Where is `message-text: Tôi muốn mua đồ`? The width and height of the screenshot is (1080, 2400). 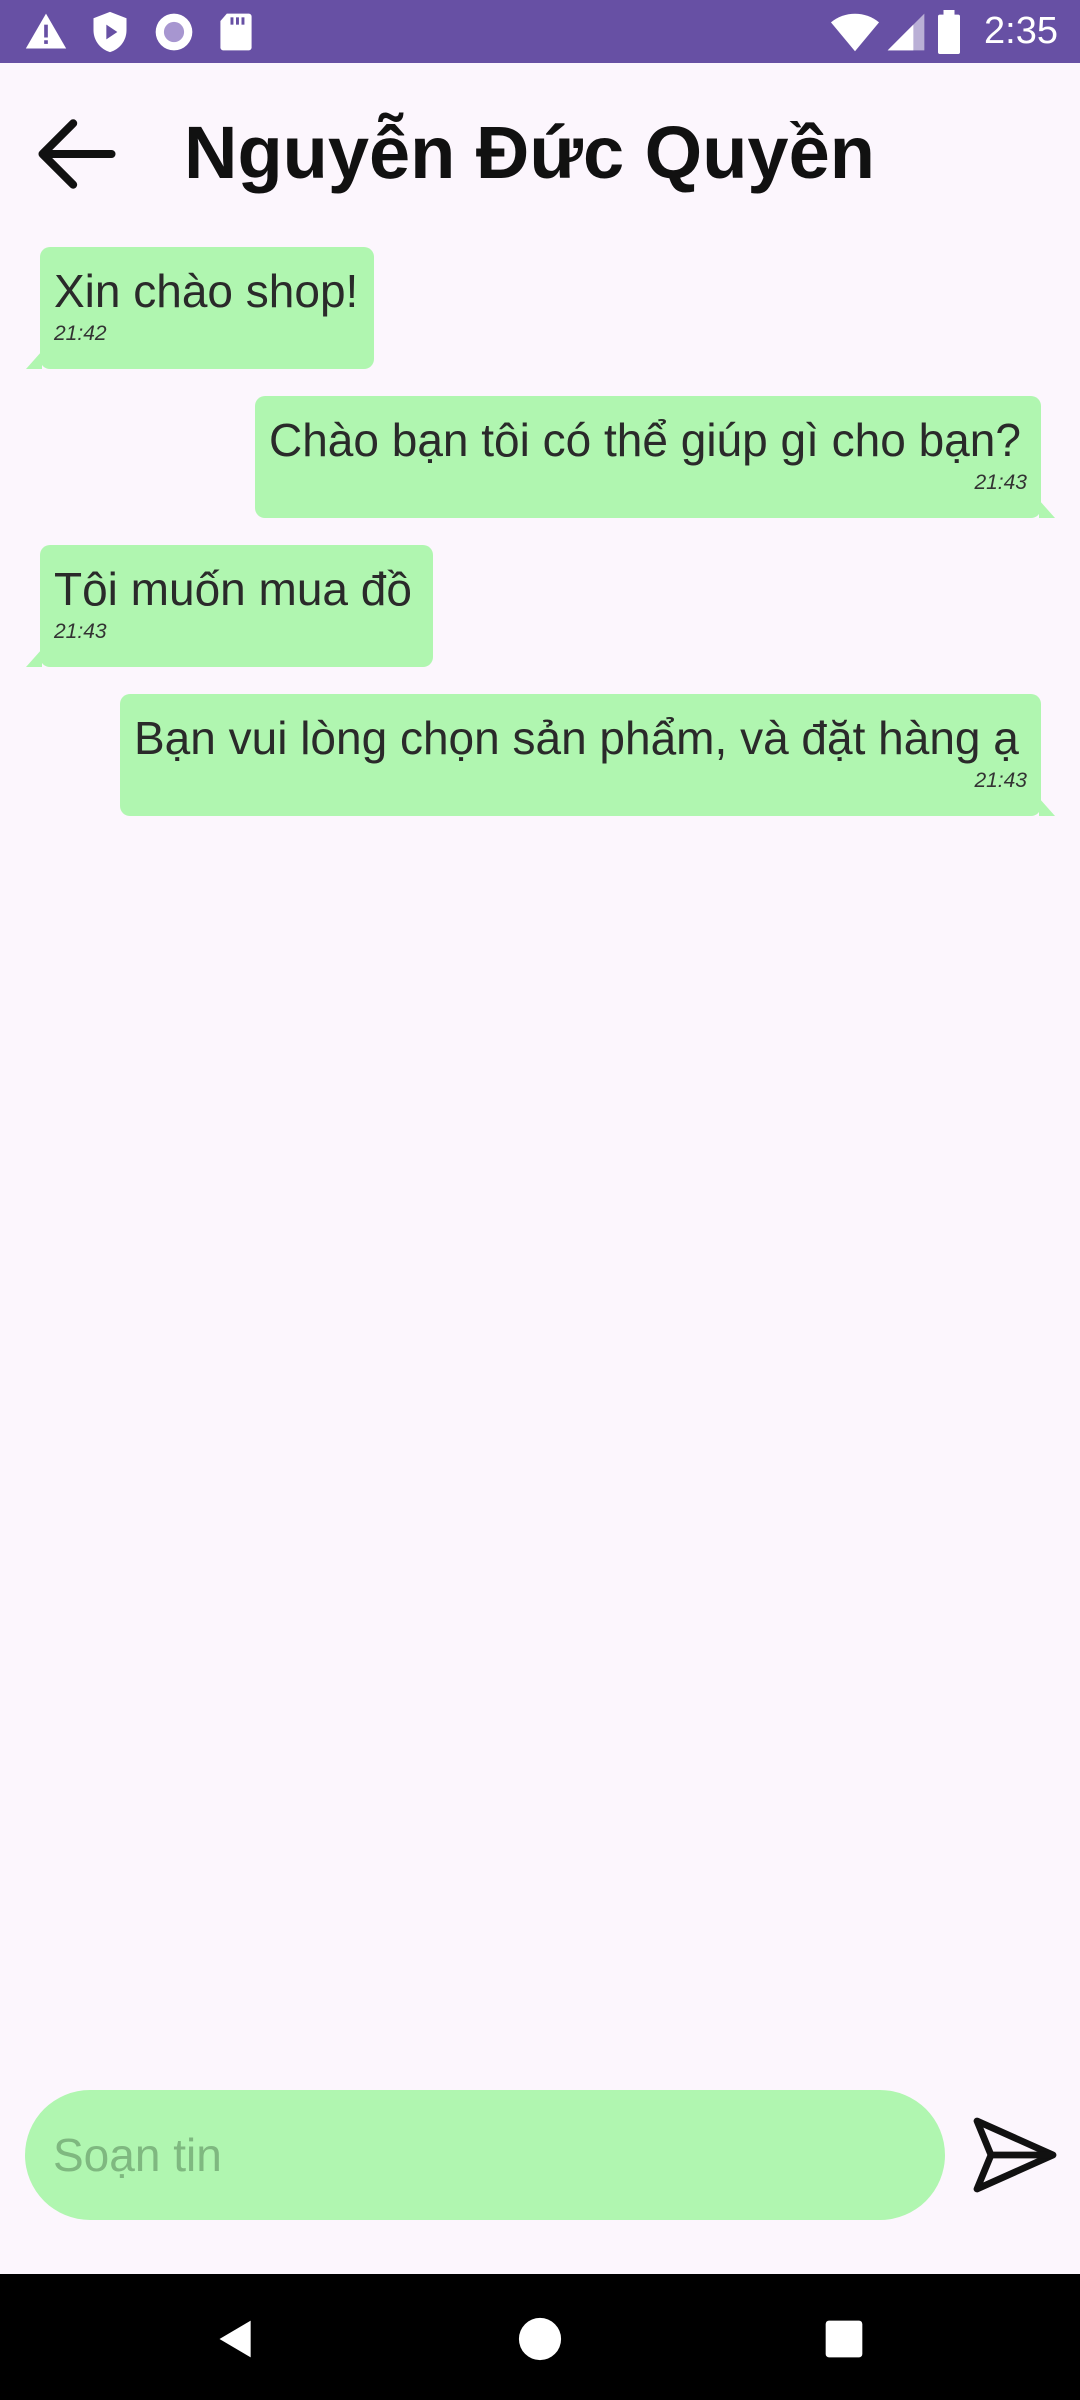 message-text: Tôi muốn mua đồ is located at coordinates (233, 589).